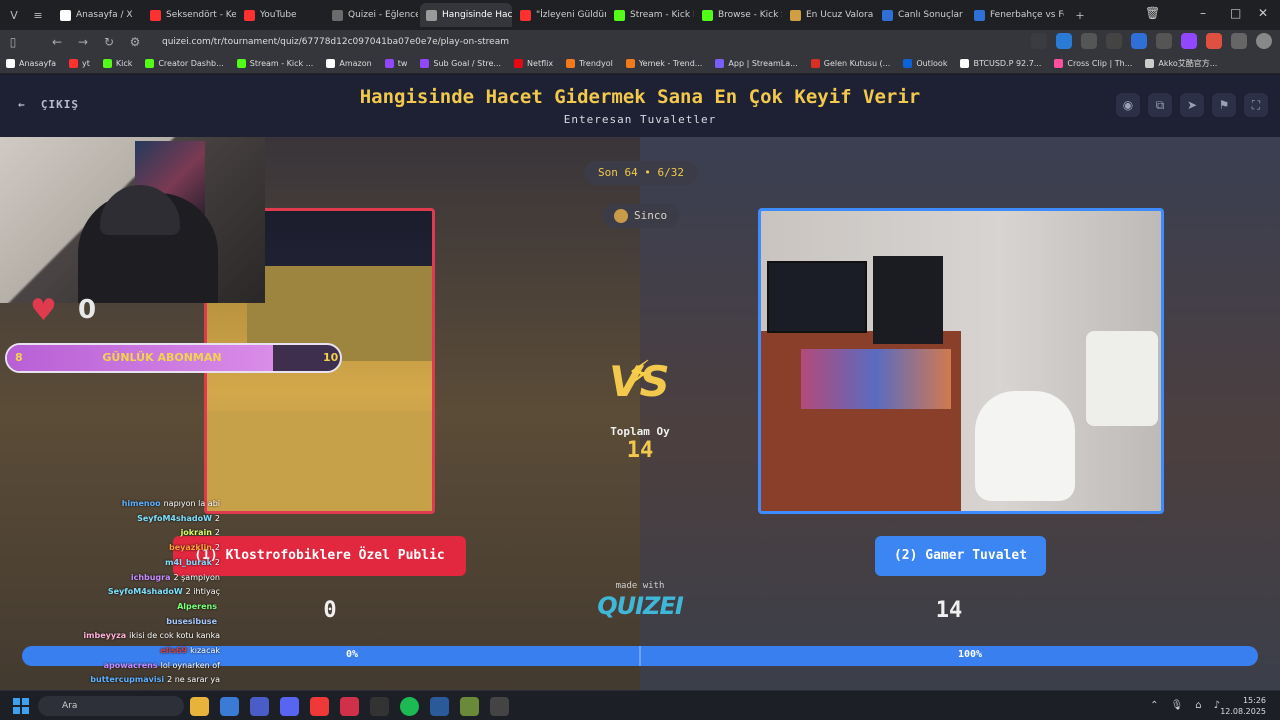 This screenshot has height=720, width=1280. Describe the element at coordinates (379, 706) in the screenshot. I see `obs-icon` at that location.